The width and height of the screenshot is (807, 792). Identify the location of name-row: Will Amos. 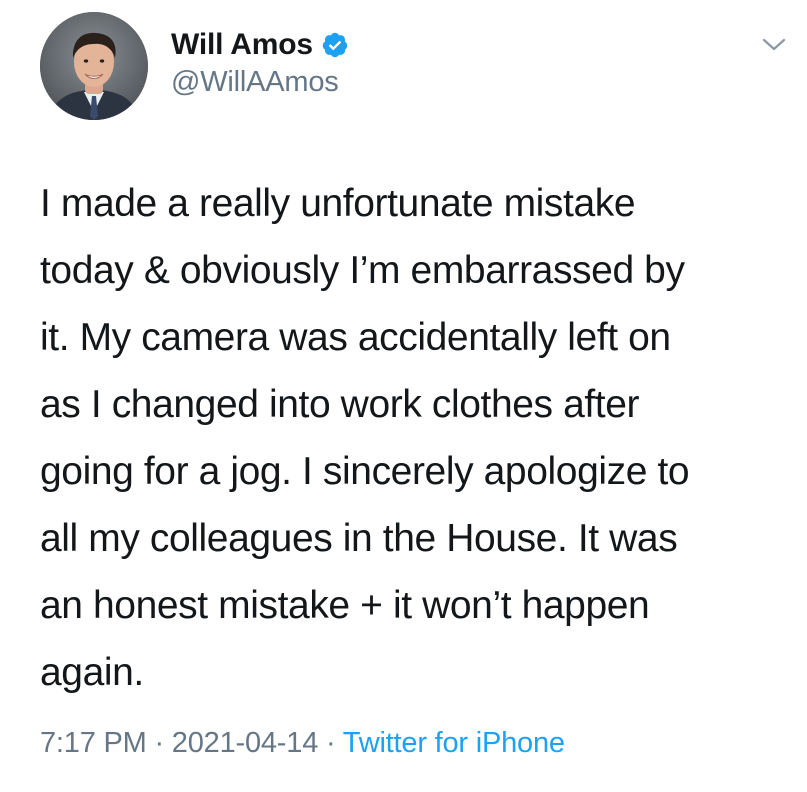
(260, 45).